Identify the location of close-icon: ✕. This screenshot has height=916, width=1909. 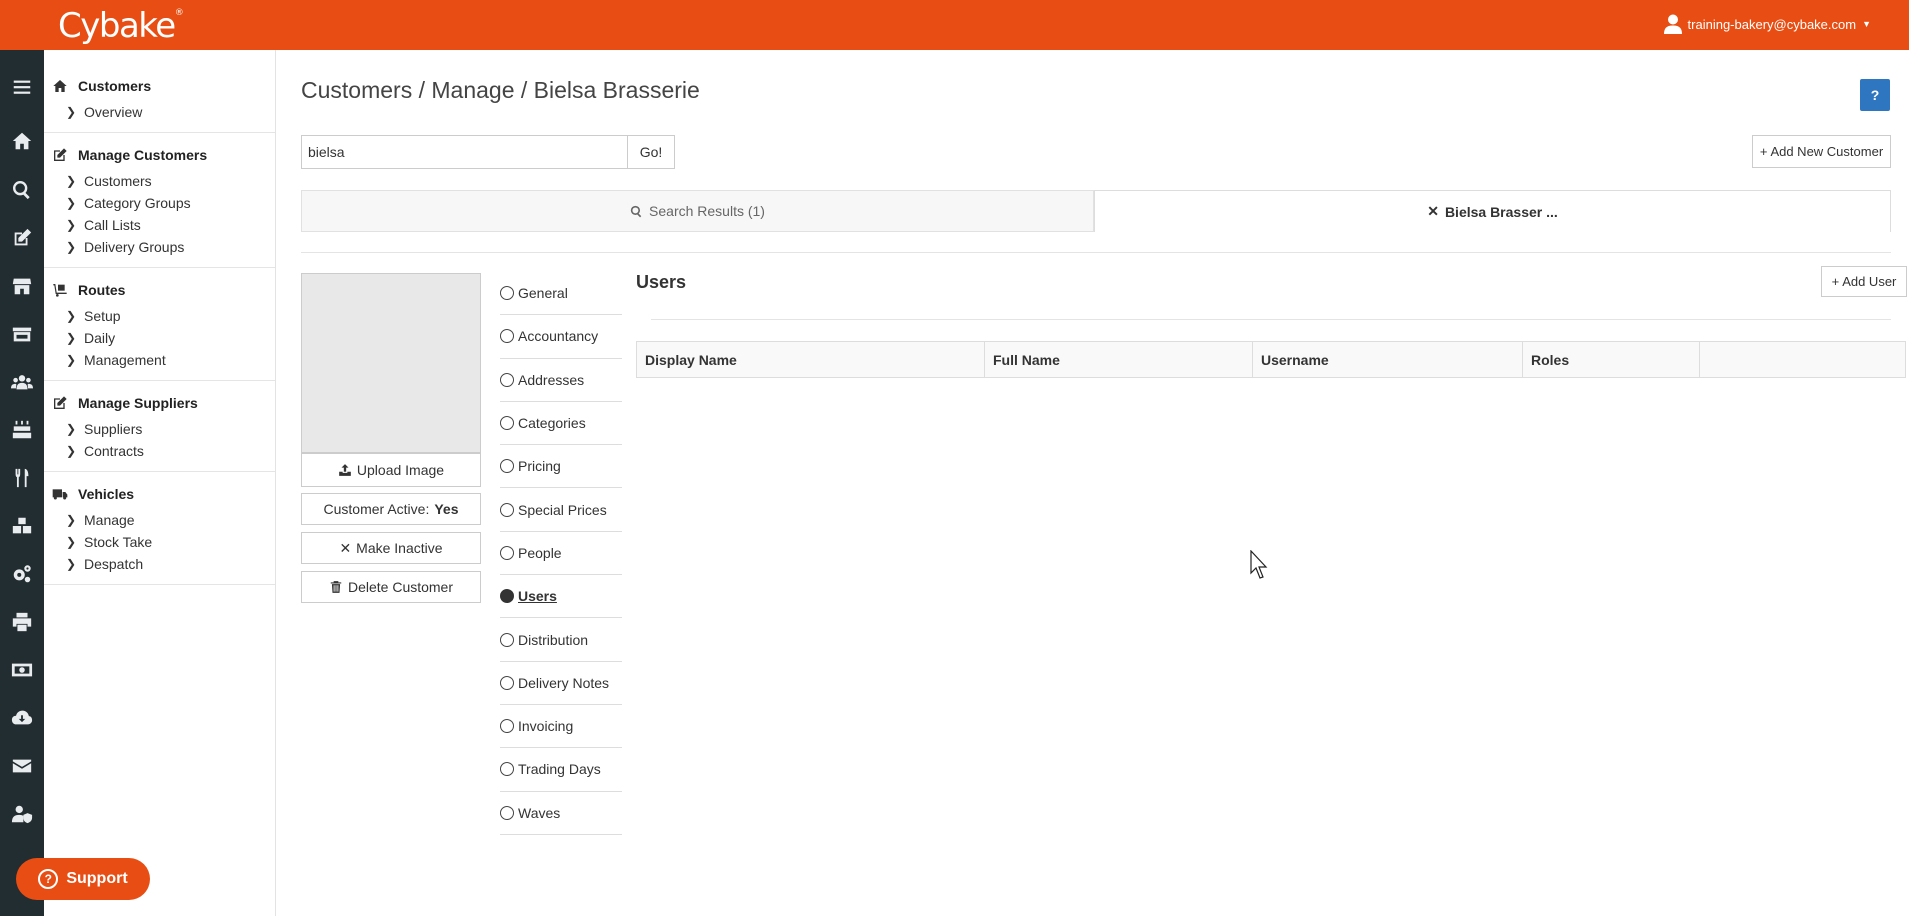
(1433, 211).